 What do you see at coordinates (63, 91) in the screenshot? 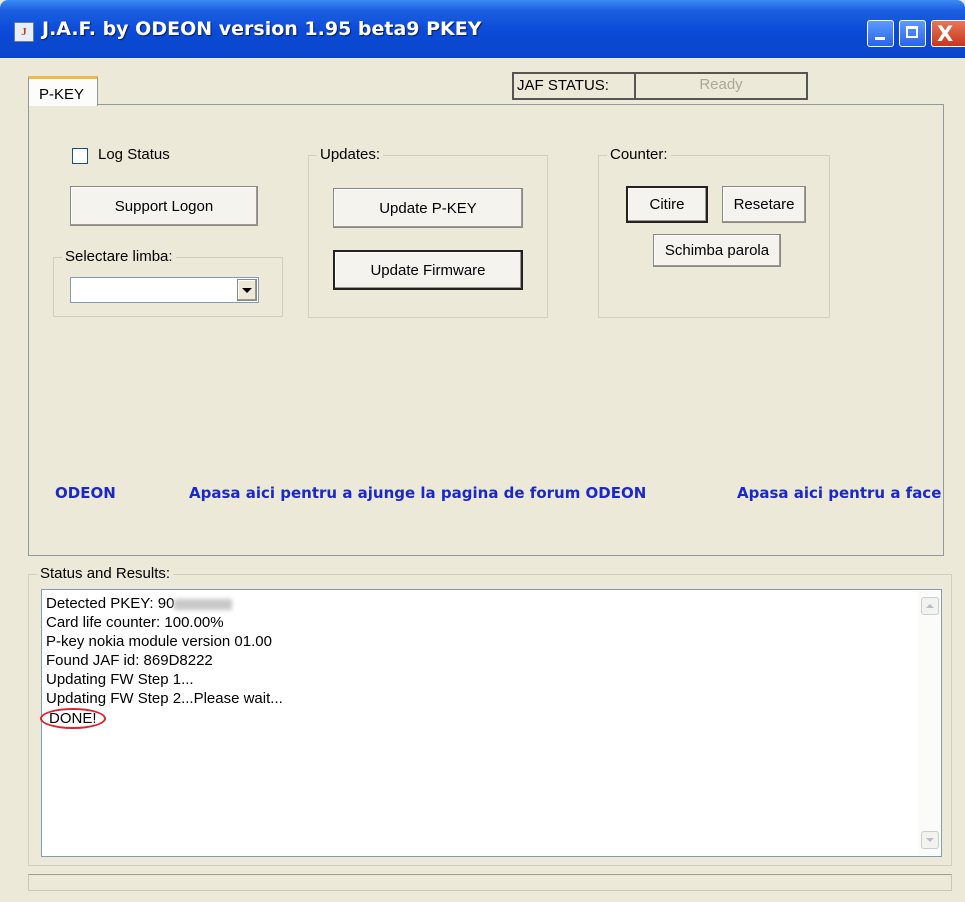
I see `tab-pkey: P-KEY` at bounding box center [63, 91].